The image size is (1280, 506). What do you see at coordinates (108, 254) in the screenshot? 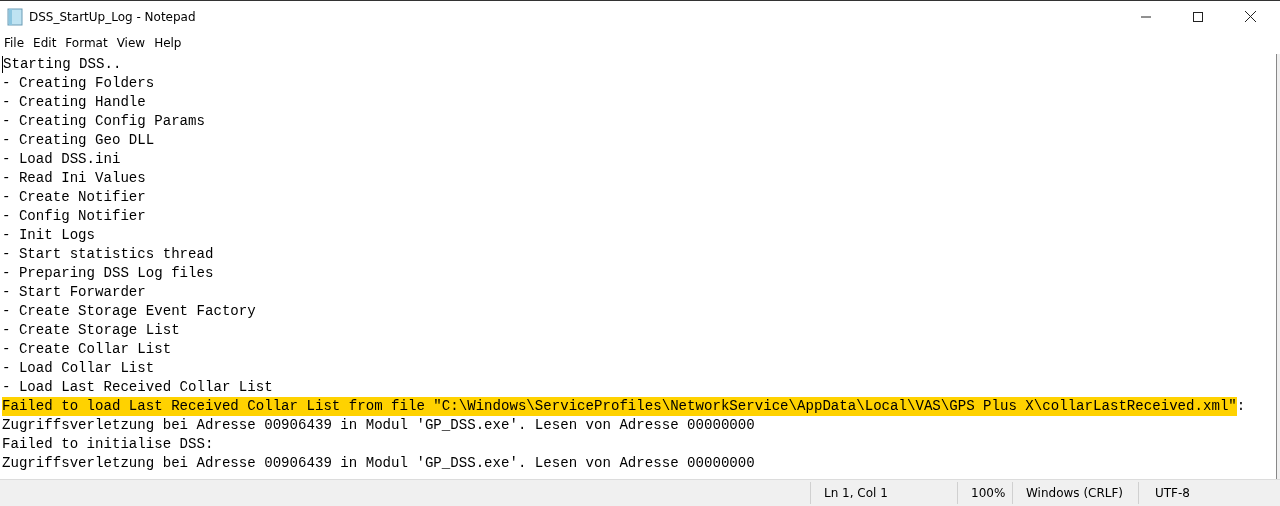
I see `text-line: - Start statistics thread` at bounding box center [108, 254].